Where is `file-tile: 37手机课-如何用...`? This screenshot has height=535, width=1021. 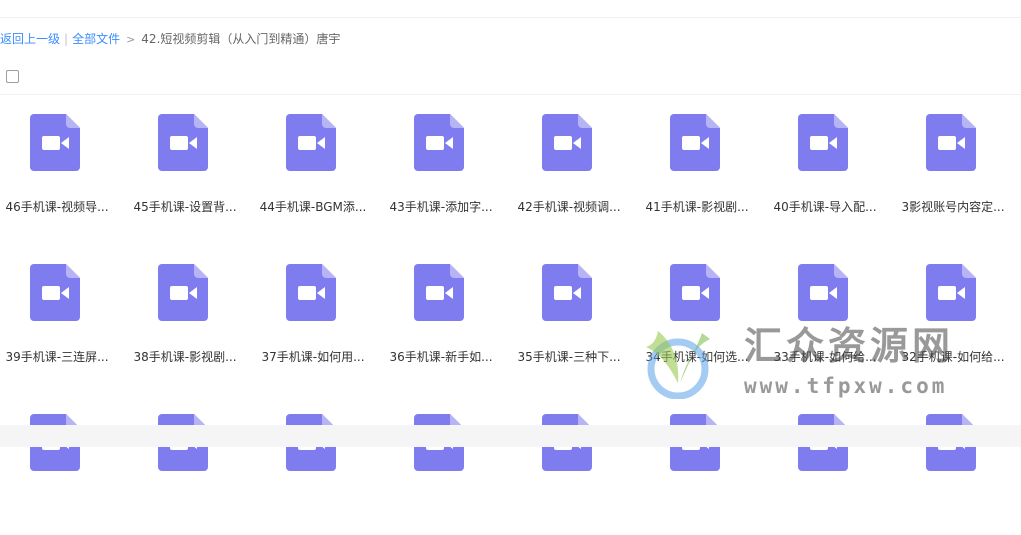 file-tile: 37手机课-如何用... is located at coordinates (320, 315).